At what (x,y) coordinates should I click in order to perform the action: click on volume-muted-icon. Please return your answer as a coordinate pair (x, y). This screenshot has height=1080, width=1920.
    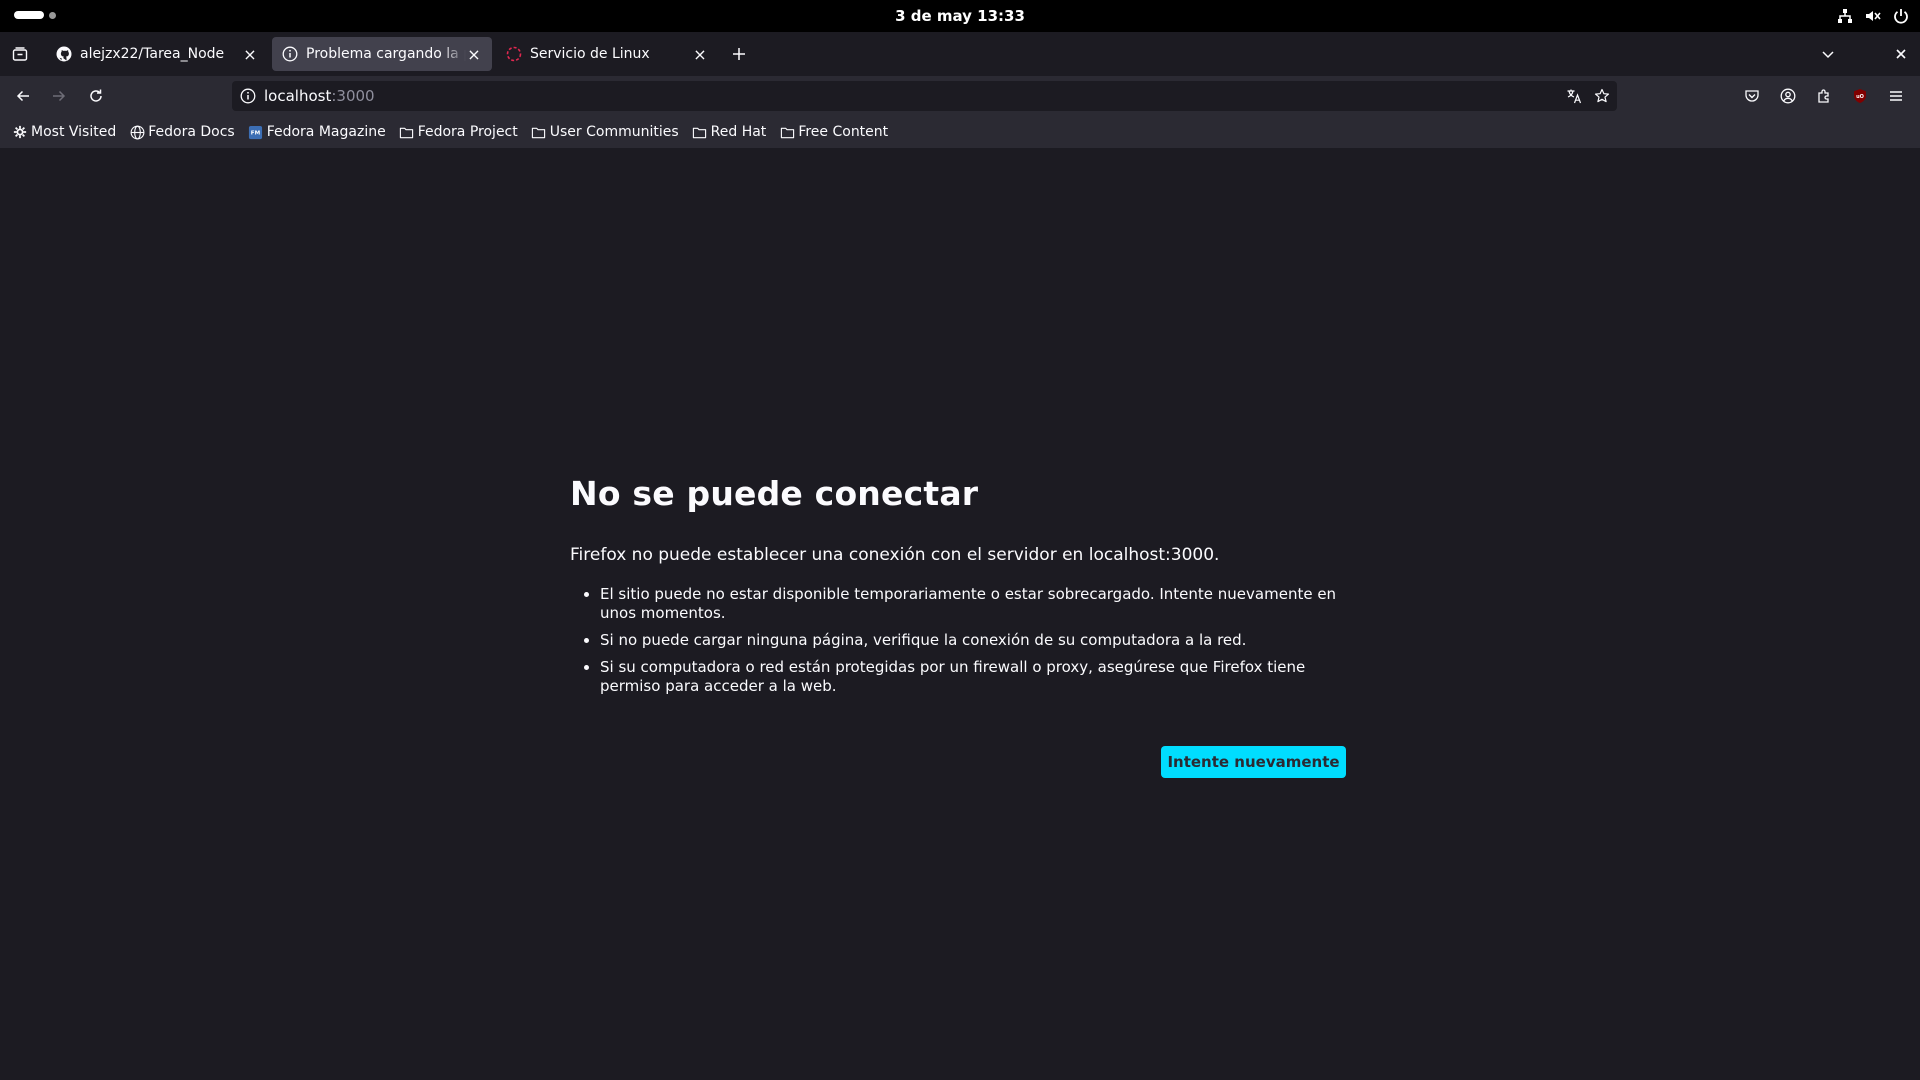
    Looking at the image, I should click on (1873, 16).